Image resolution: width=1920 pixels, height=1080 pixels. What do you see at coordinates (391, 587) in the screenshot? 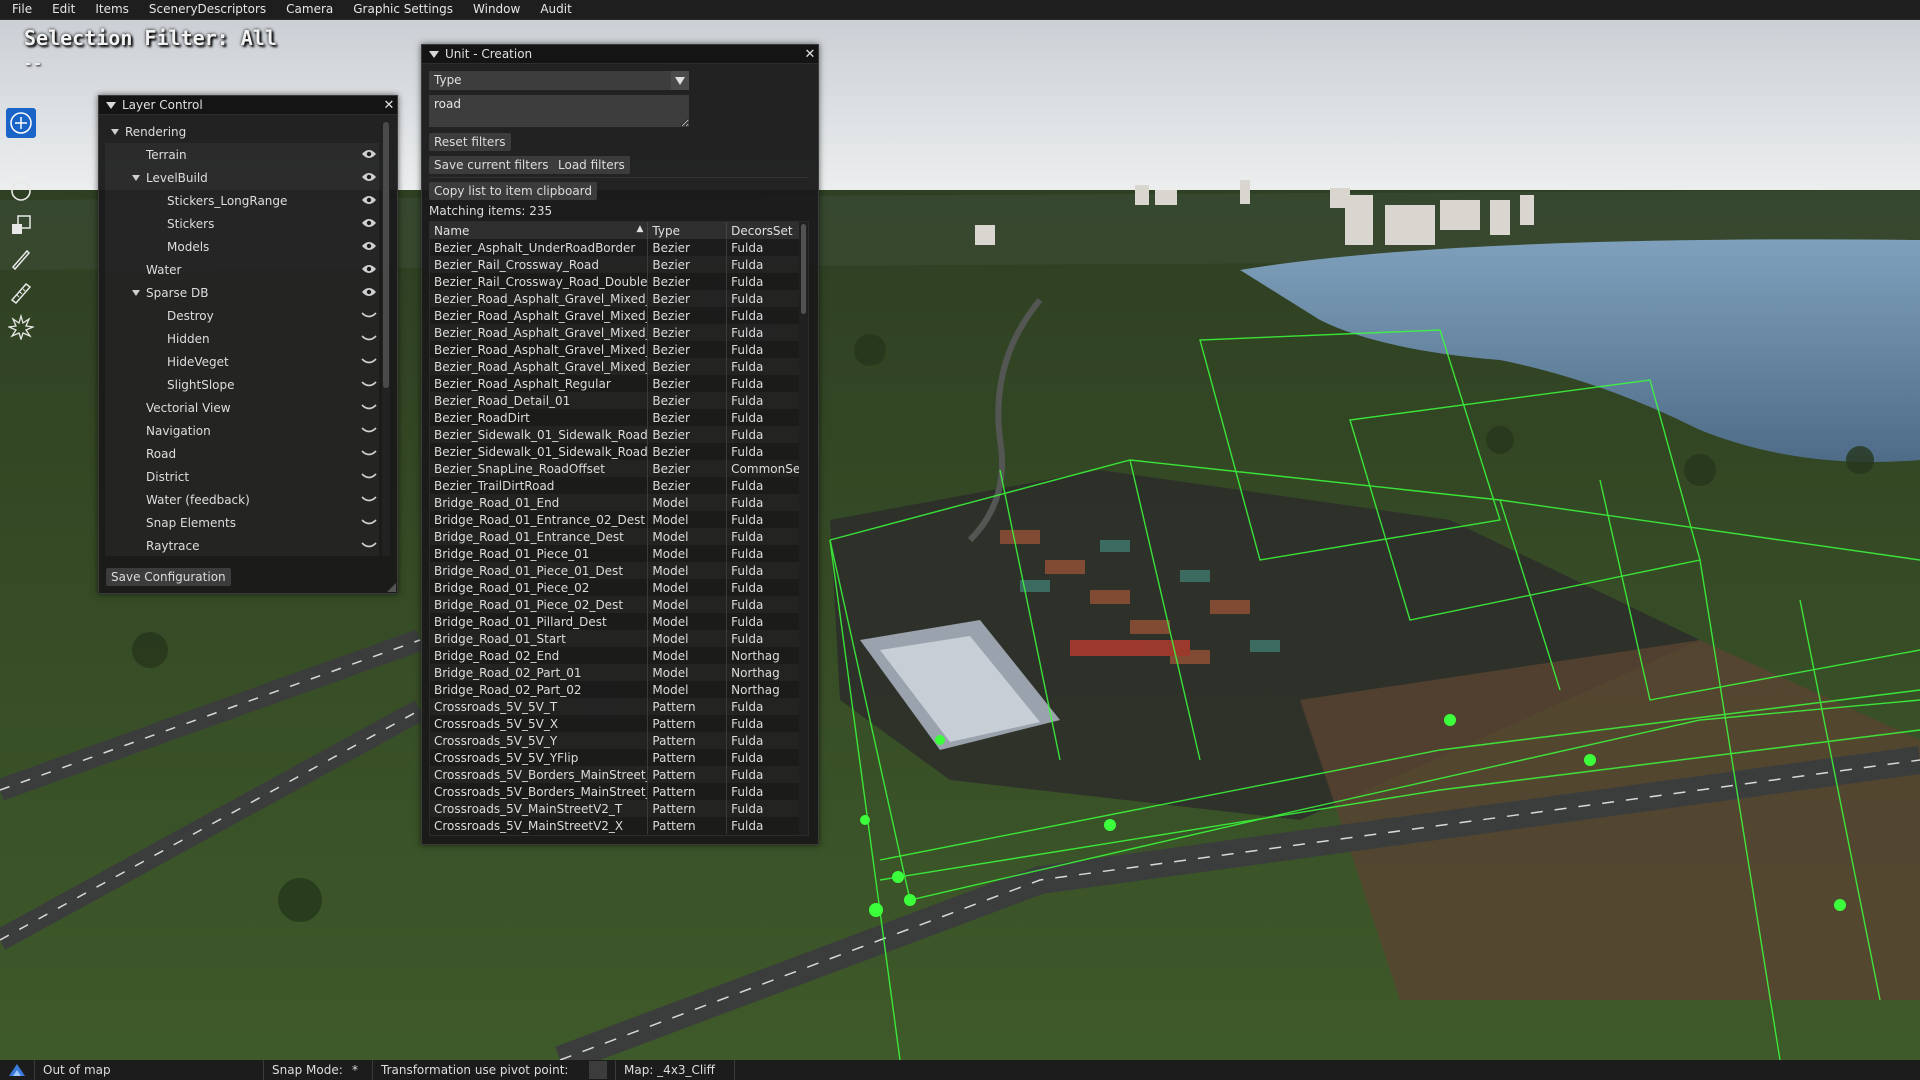
I see `resize-grip` at bounding box center [391, 587].